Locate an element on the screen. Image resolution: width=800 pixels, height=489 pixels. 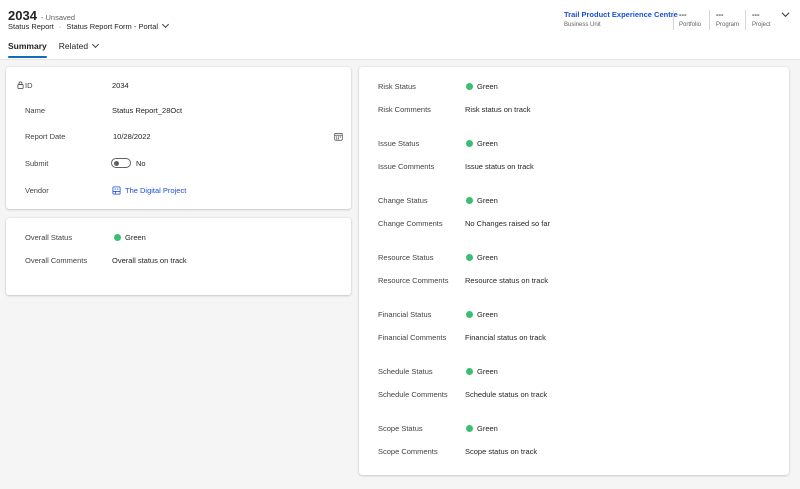
report-date-field: 10/28/2022 is located at coordinates (132, 136).